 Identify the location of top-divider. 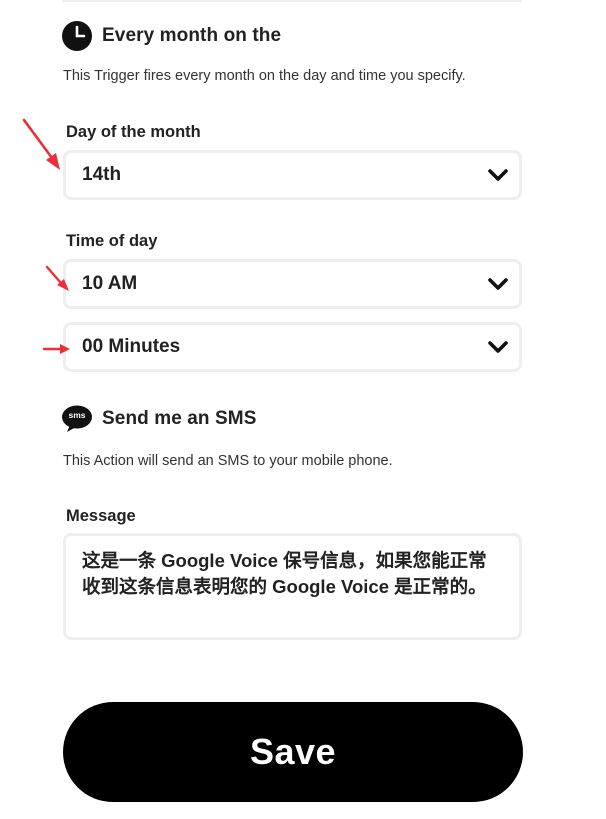
(292, 1).